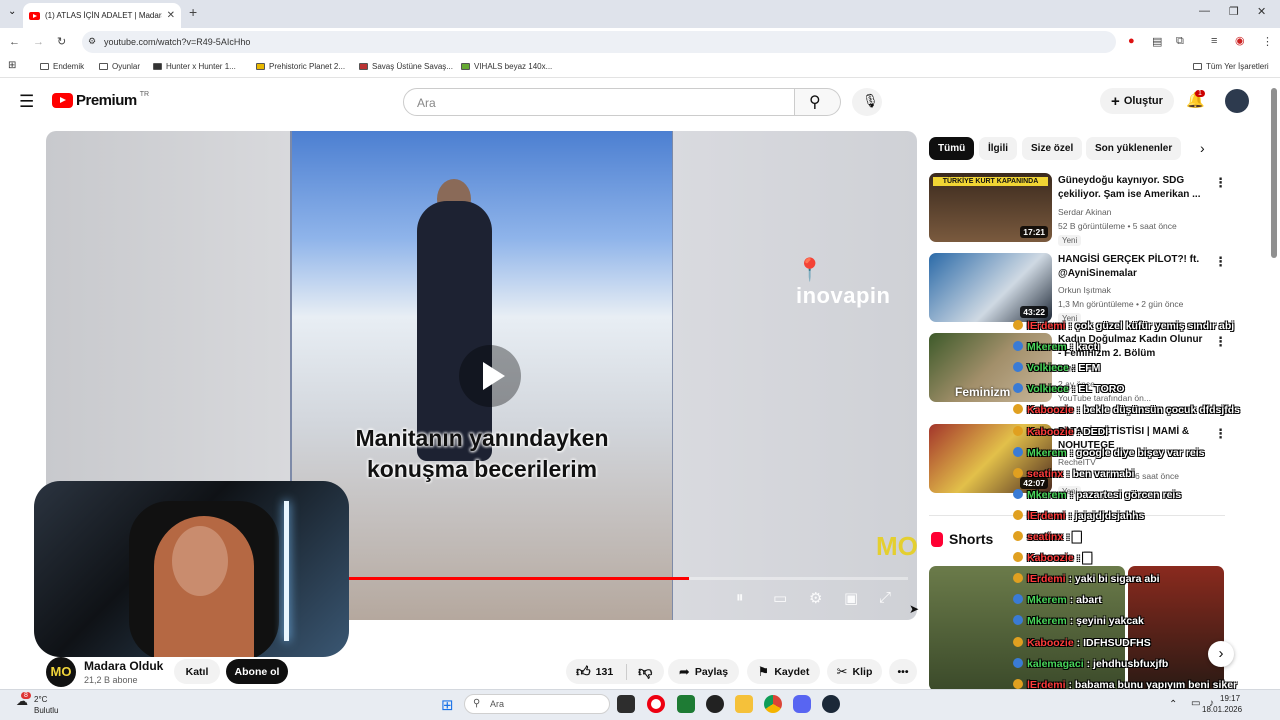  I want to click on dislike-icon: 👎︎, so click(645, 671).